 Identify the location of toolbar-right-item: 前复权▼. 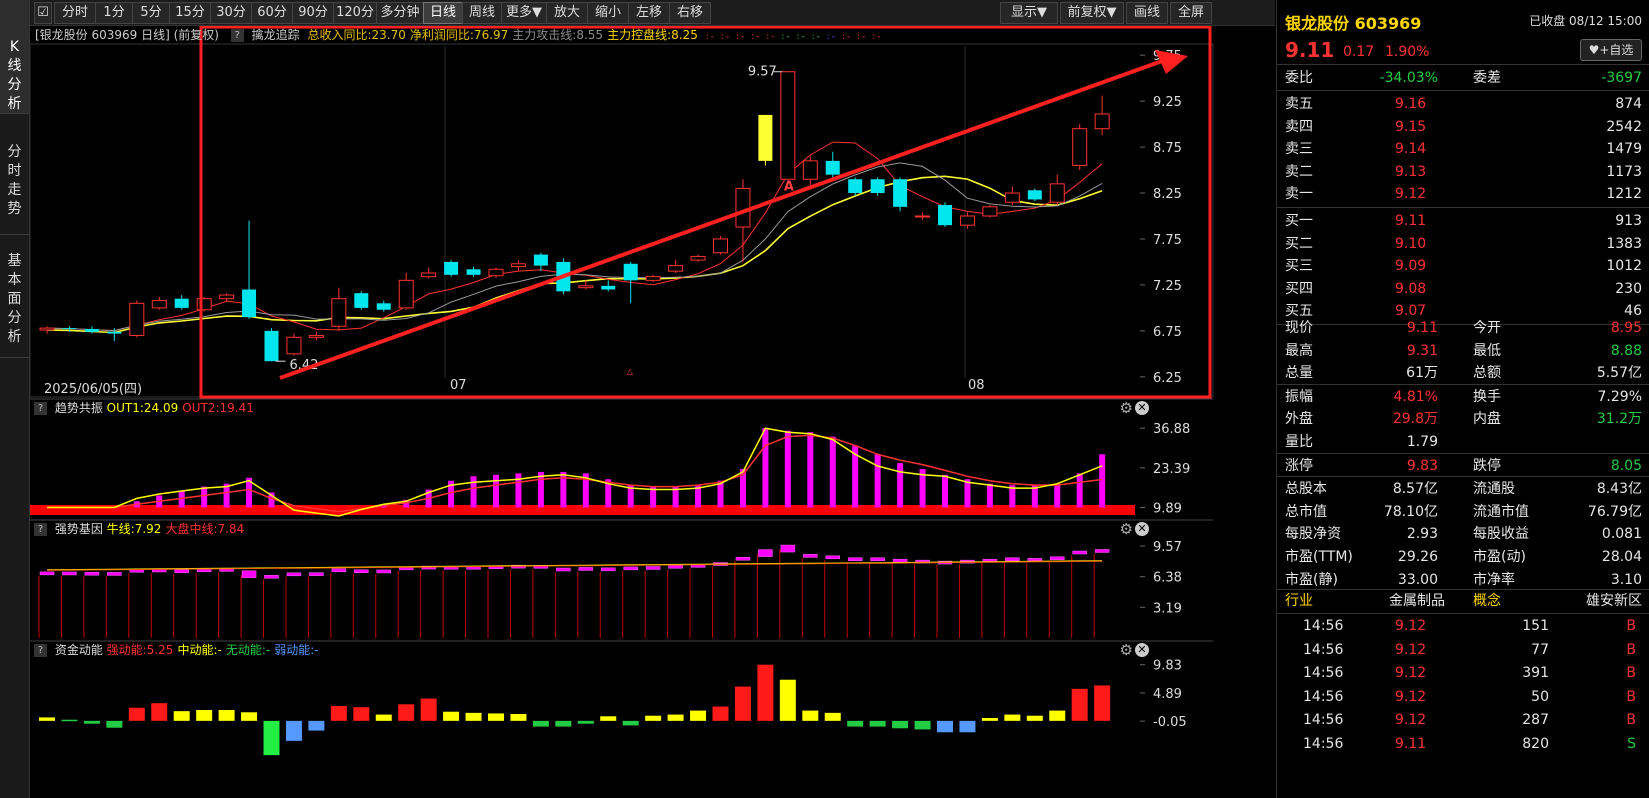
(1092, 13).